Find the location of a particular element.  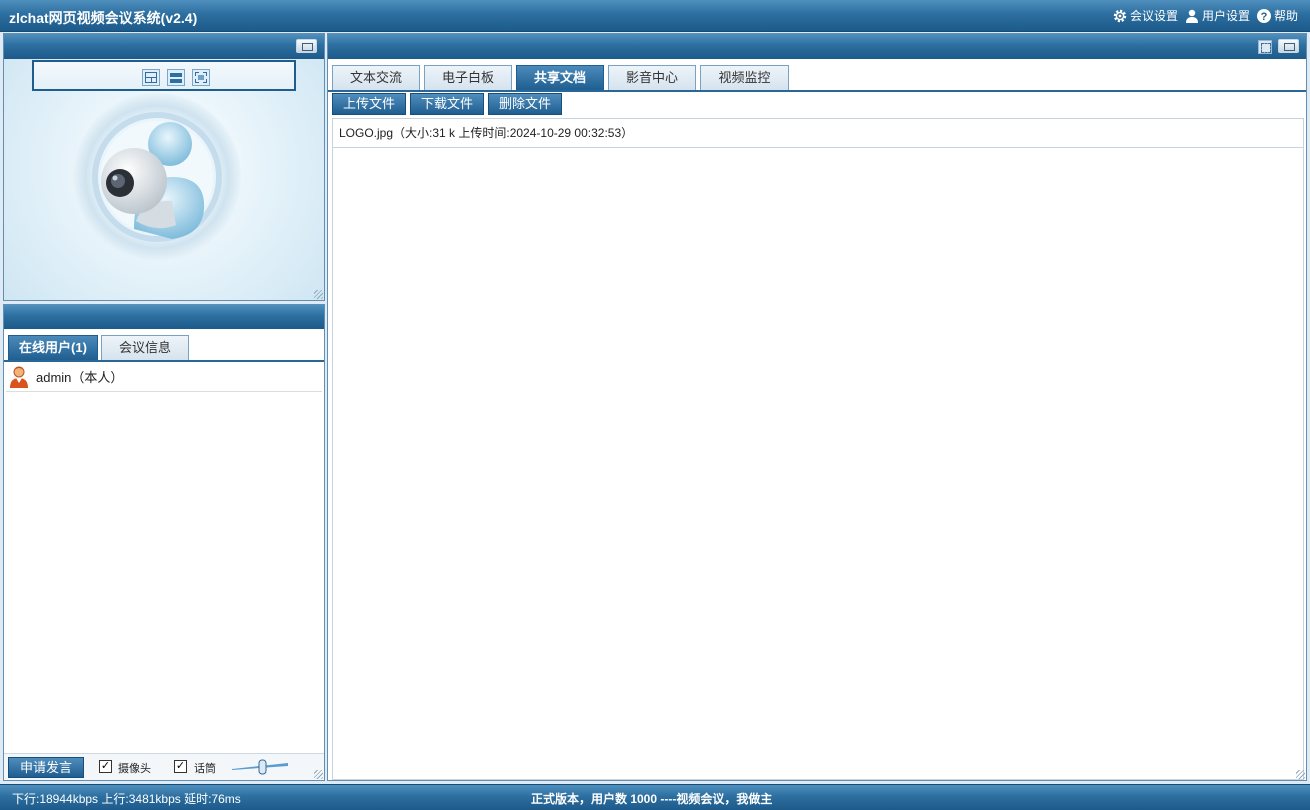

meeting-settings-link: 会议设置 is located at coordinates (1145, 15).